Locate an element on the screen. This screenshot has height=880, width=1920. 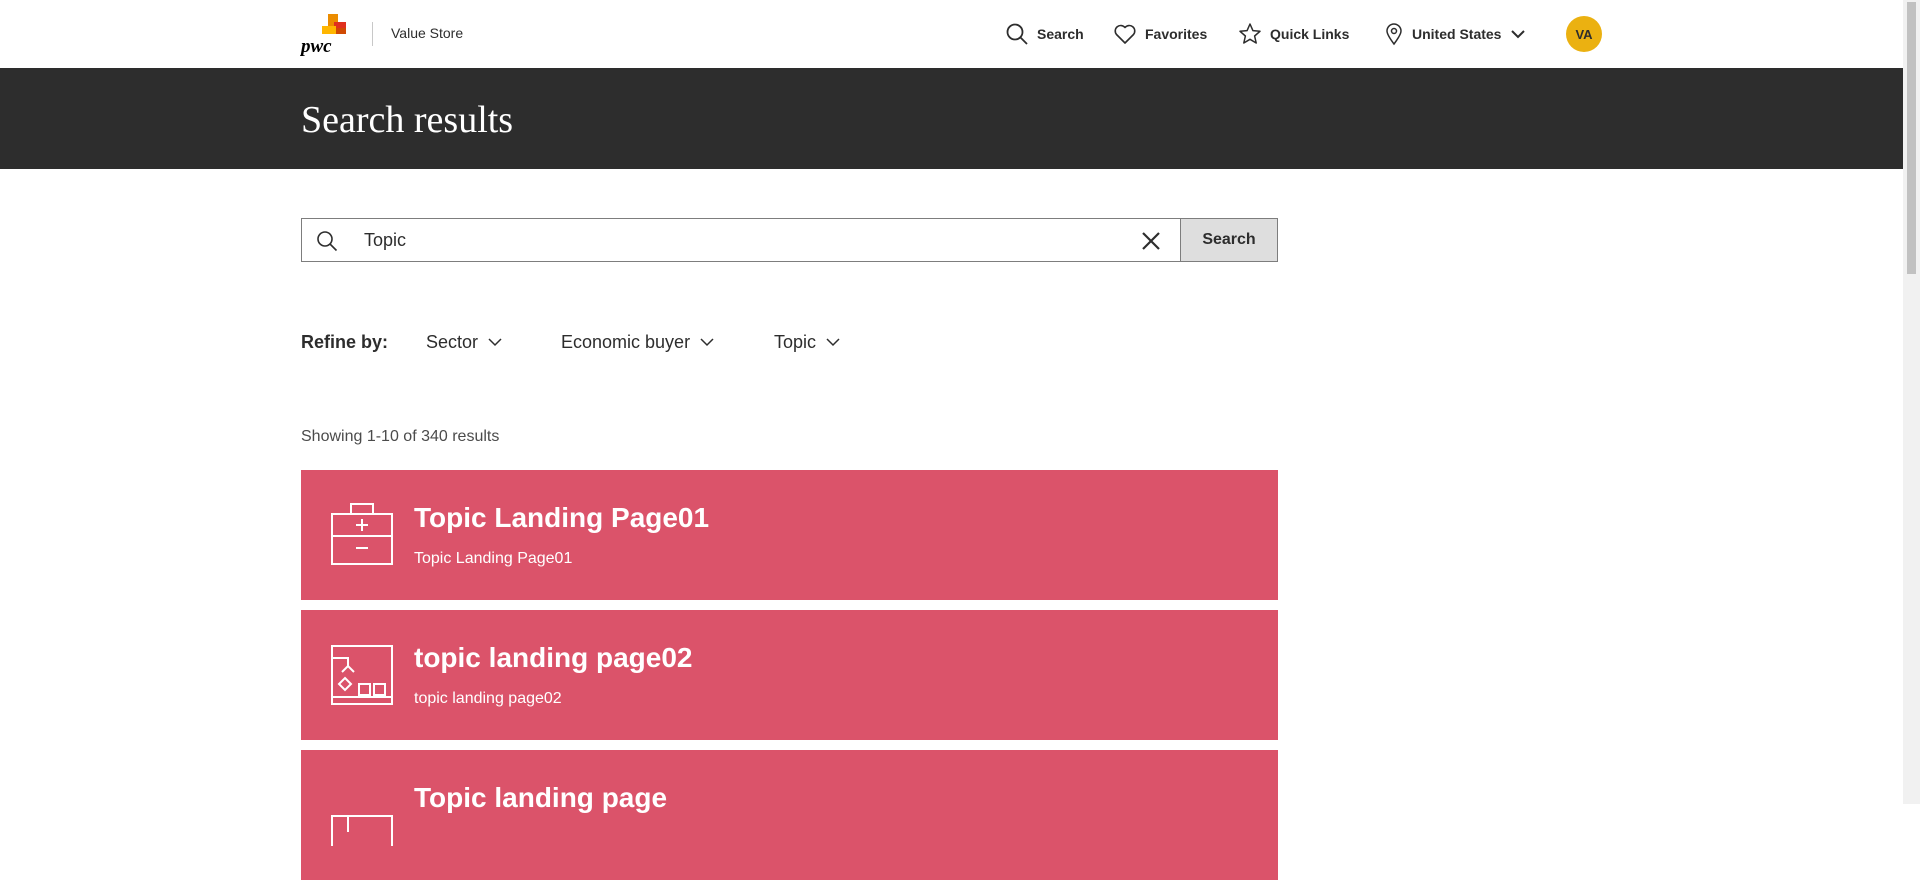
result-title: Topic Landing Page01 is located at coordinates (562, 517).